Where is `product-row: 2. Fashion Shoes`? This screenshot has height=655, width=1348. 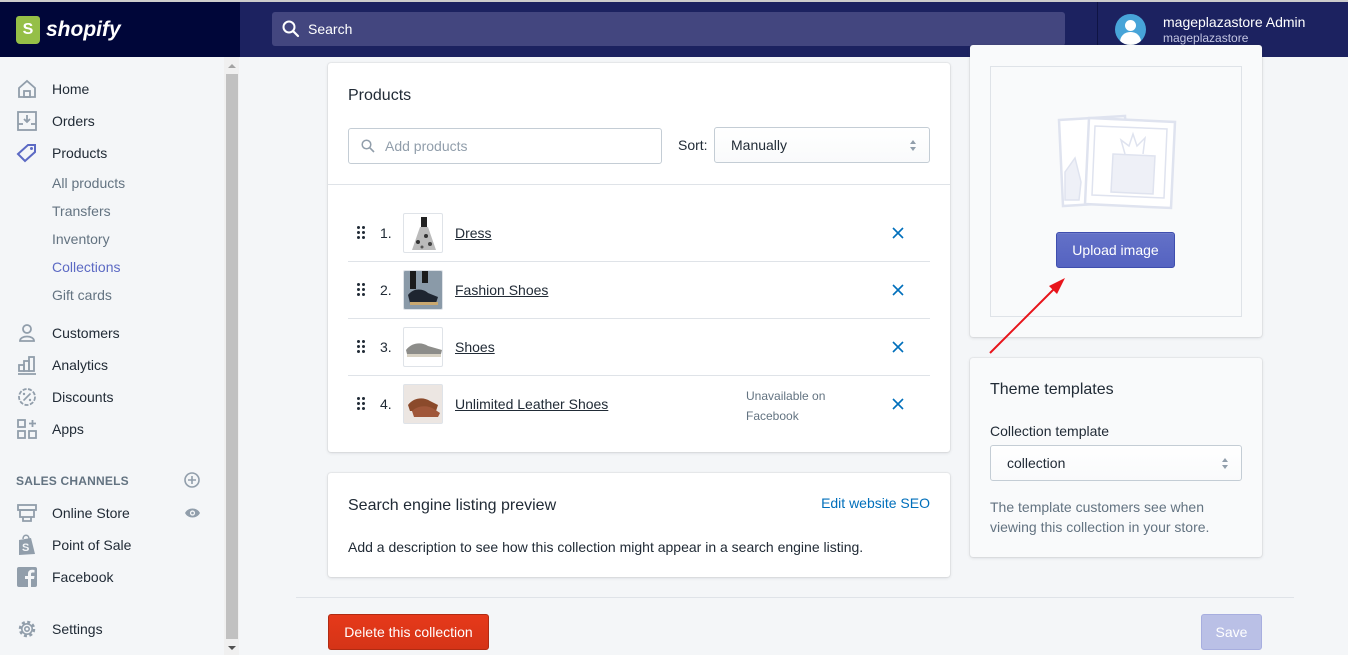 product-row: 2. Fashion Shoes is located at coordinates (639, 290).